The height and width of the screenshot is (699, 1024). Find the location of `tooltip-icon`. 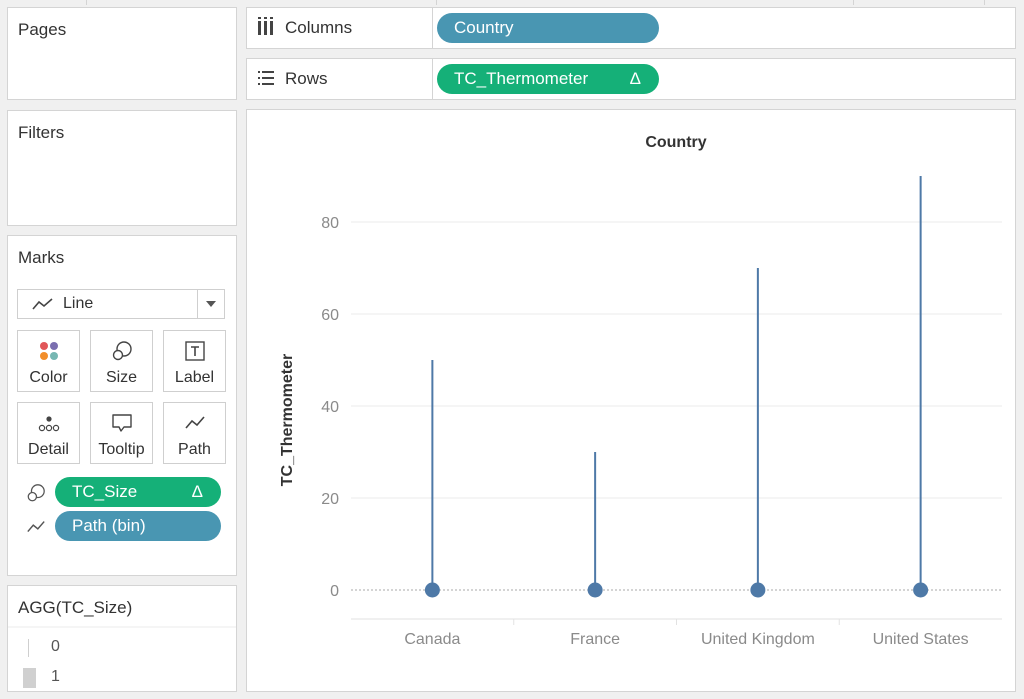

tooltip-icon is located at coordinates (121, 423).